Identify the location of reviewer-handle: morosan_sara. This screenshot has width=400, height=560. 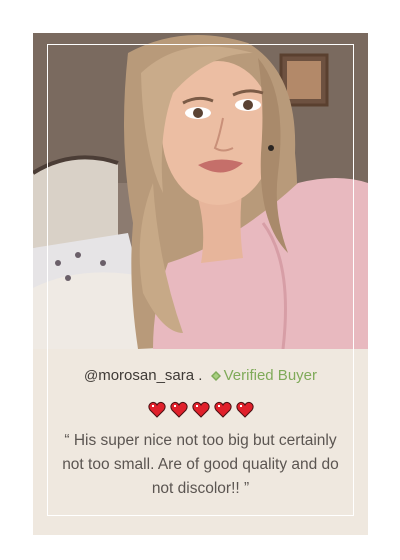
(146, 375).